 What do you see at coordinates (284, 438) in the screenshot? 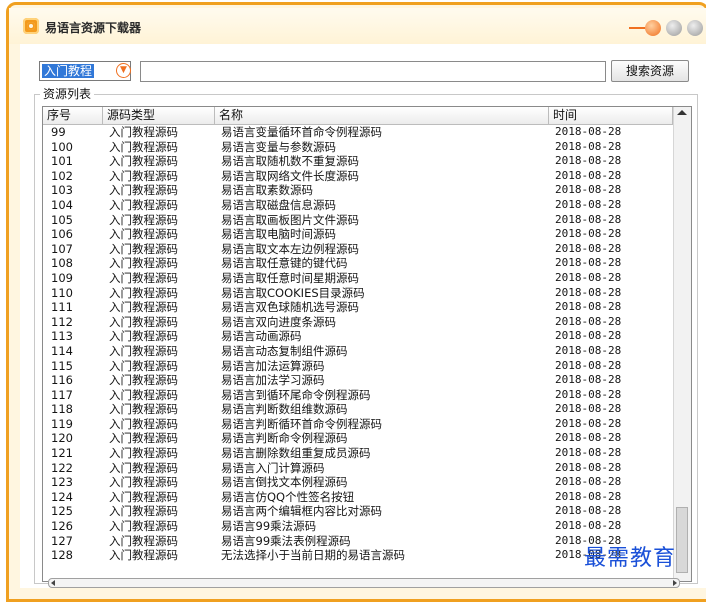
I see `cell-name: 易语言判断命令例程源码` at bounding box center [284, 438].